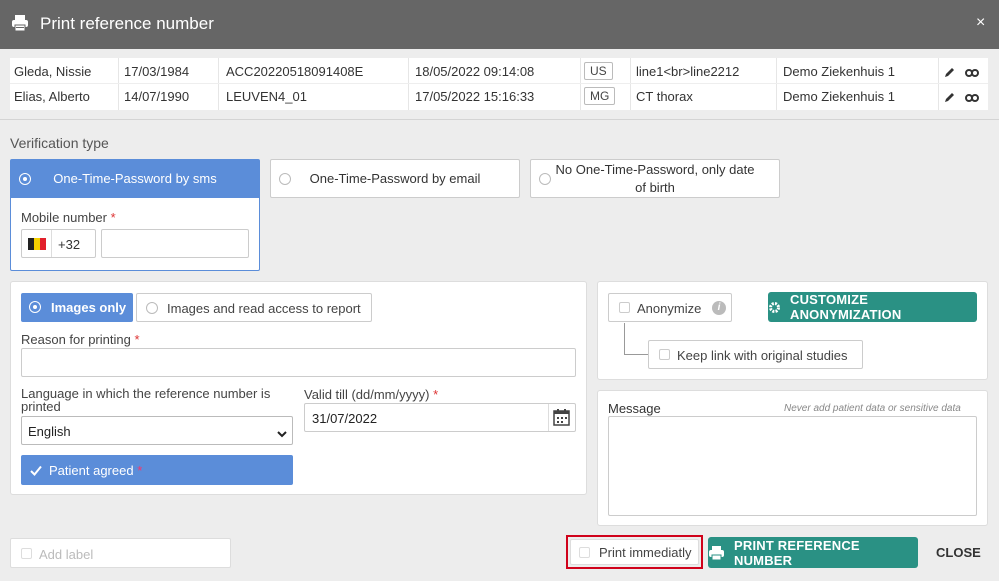 The image size is (999, 581). What do you see at coordinates (584, 552) in the screenshot?
I see `print-immediately-checkbox` at bounding box center [584, 552].